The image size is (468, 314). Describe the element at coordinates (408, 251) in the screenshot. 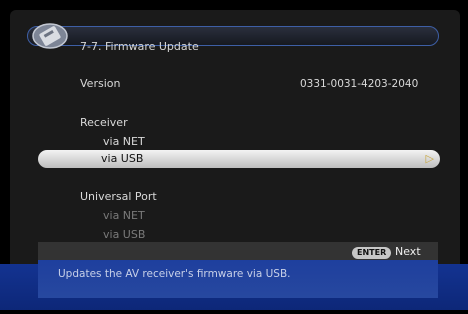

I see `next-label: Next` at that location.